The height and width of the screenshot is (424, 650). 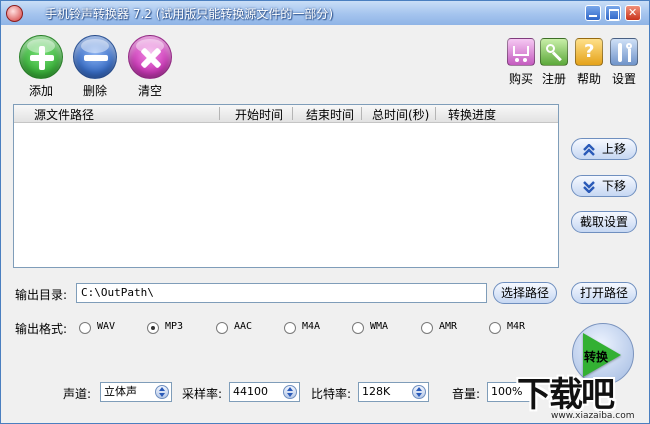 What do you see at coordinates (150, 57) in the screenshot?
I see `x-icon` at bounding box center [150, 57].